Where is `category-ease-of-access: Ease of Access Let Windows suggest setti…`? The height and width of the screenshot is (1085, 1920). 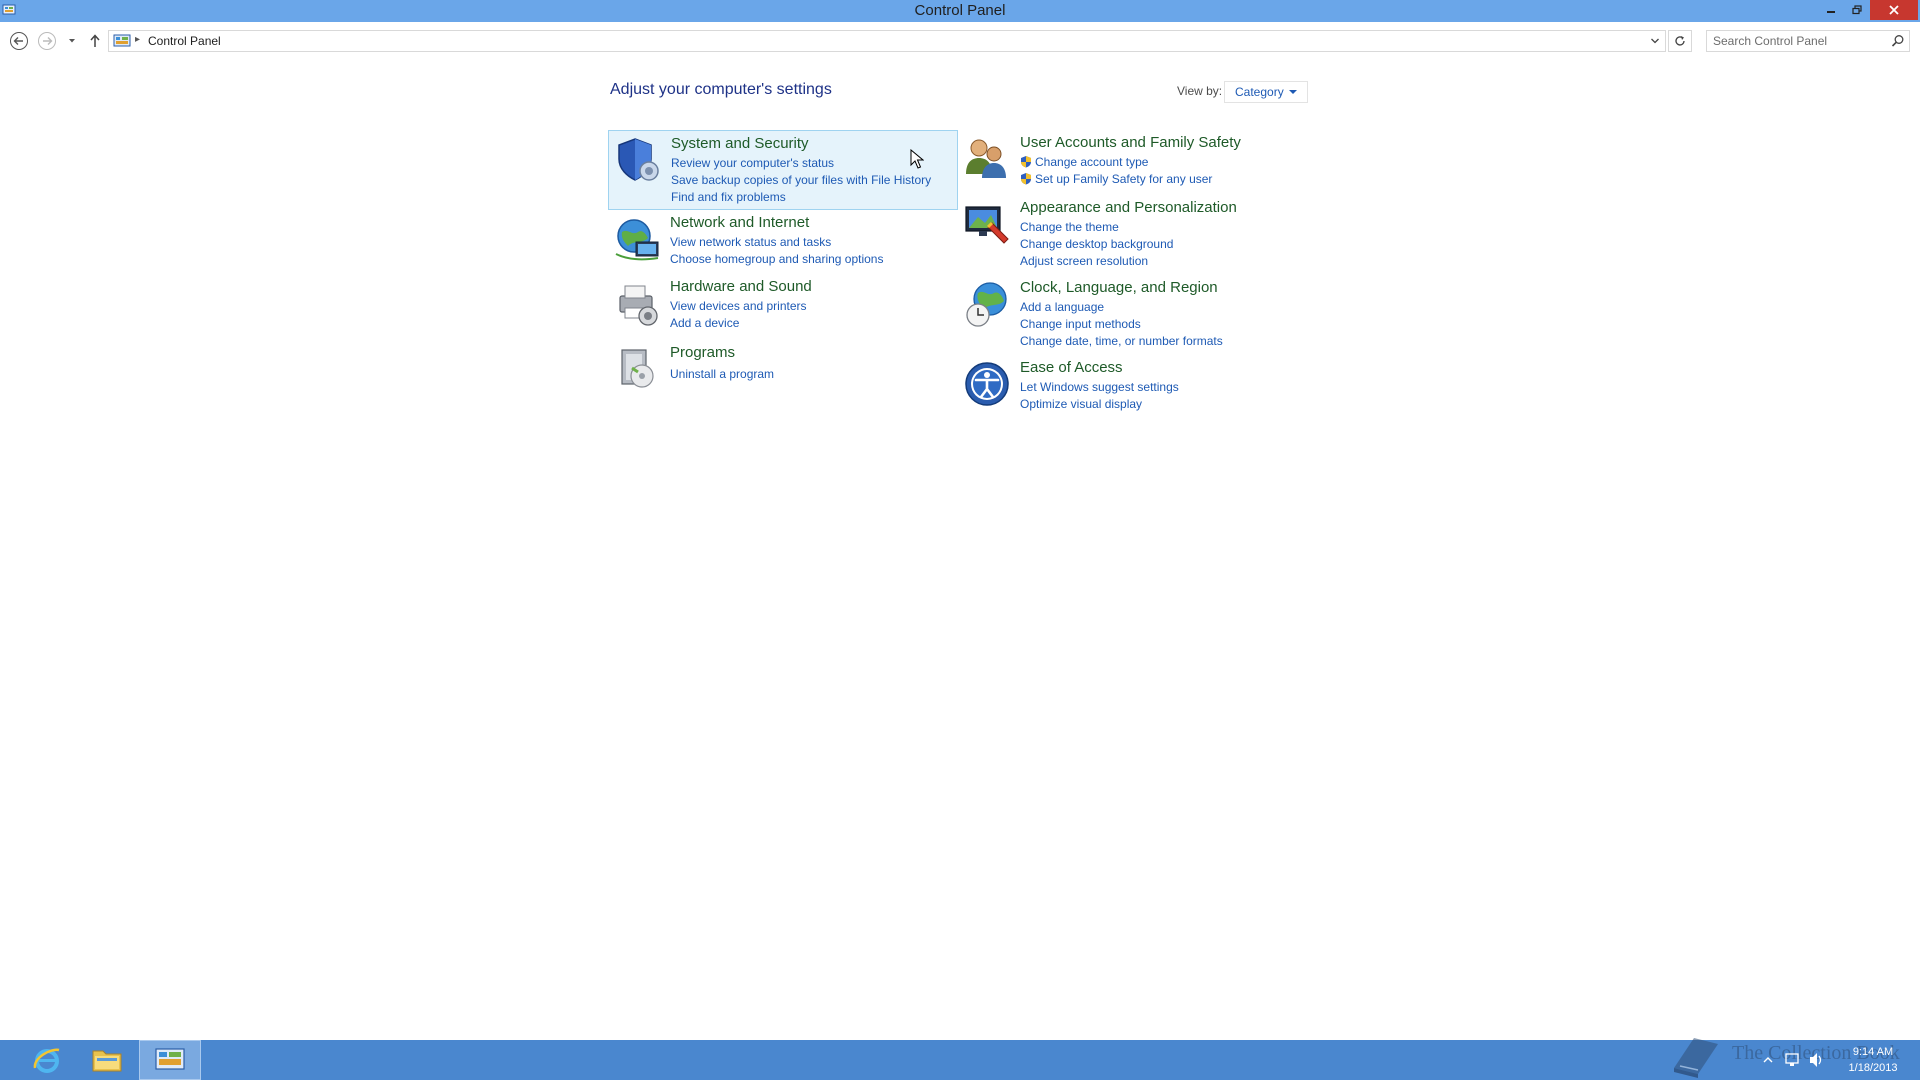 category-ease-of-access: Ease of Access Let Windows suggest setti… is located at coordinates (1133, 386).